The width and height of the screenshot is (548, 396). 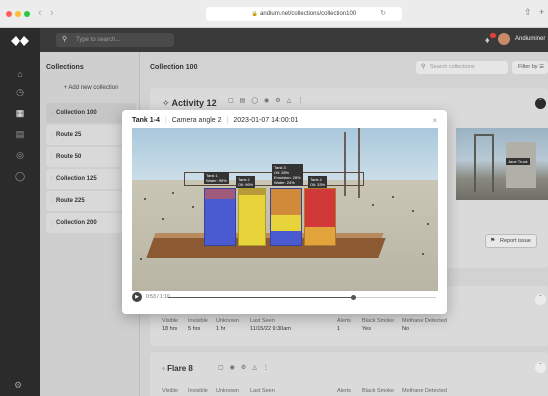 What do you see at coordinates (91, 88) in the screenshot?
I see `add-collection-button: + Add new collection` at bounding box center [91, 88].